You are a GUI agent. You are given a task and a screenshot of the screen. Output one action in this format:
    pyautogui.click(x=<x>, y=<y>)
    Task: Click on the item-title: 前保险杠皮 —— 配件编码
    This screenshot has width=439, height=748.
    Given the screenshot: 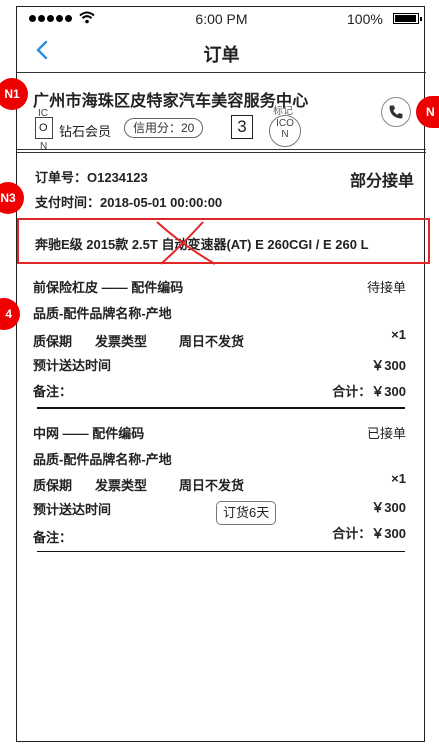 What is the action you would take?
    pyautogui.click(x=108, y=287)
    